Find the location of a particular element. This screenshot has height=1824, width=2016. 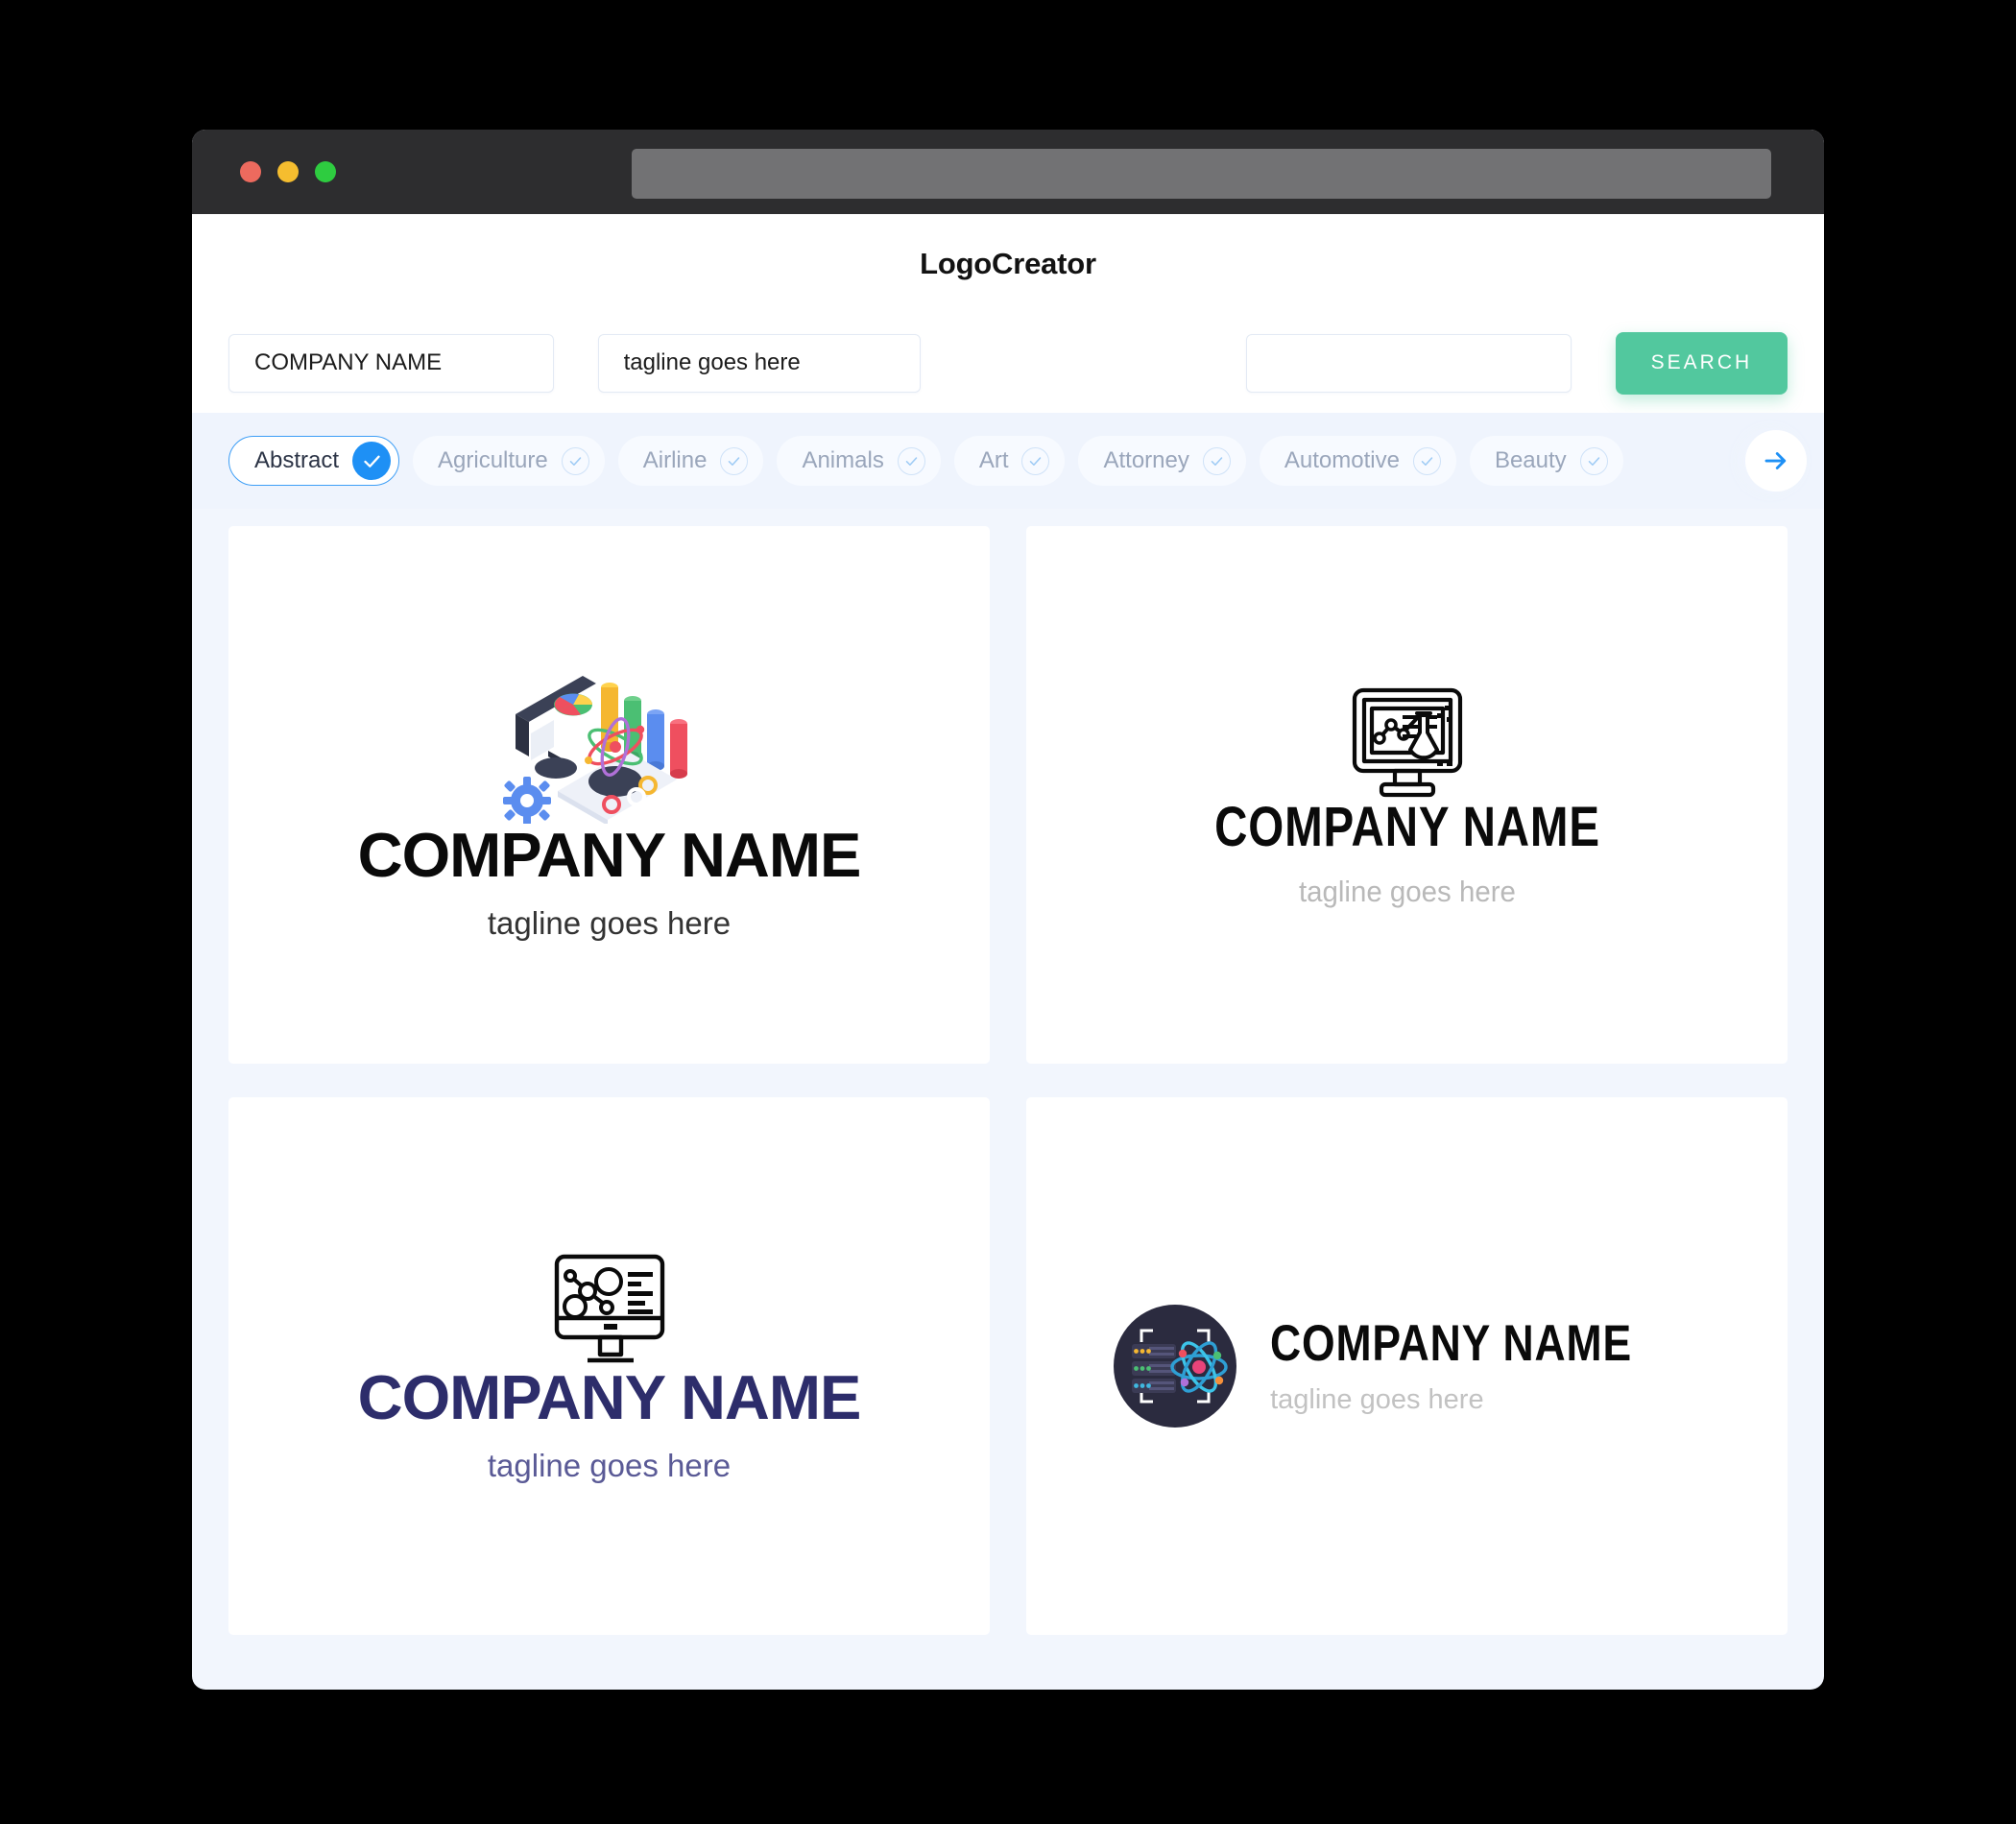

app-header: LogoCreator is located at coordinates (1008, 263).